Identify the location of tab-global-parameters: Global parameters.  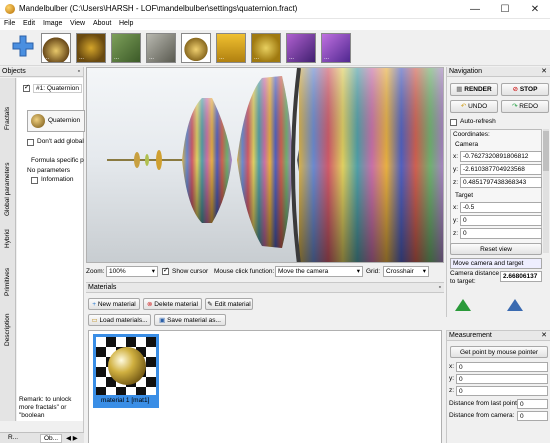
(7, 189).